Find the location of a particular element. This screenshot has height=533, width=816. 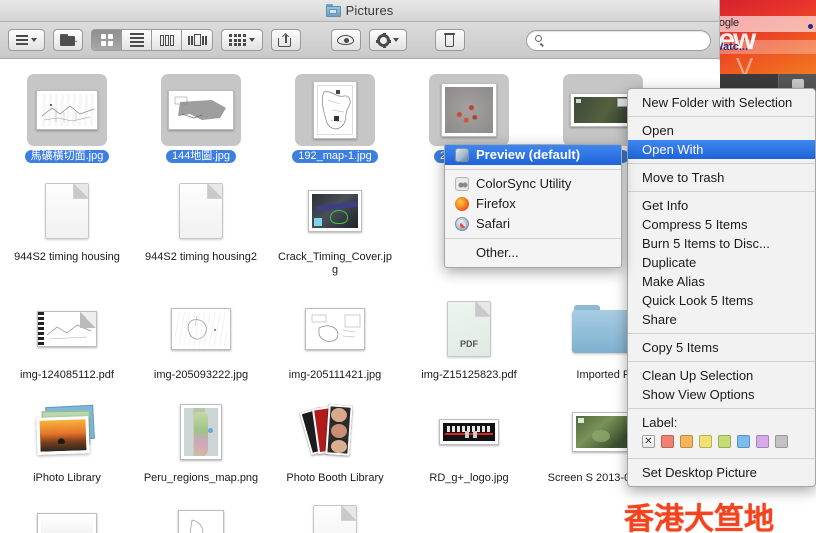

file-item: Peru_regions_map.png is located at coordinates (201, 437).